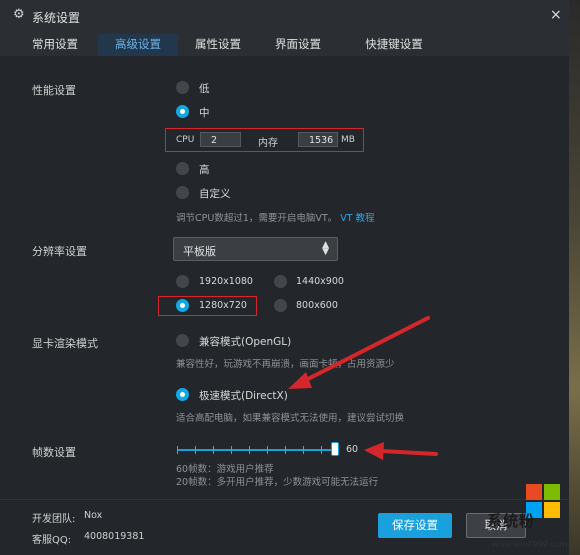 The image size is (580, 555). Describe the element at coordinates (182, 340) in the screenshot. I see `render-radio-compat` at that location.